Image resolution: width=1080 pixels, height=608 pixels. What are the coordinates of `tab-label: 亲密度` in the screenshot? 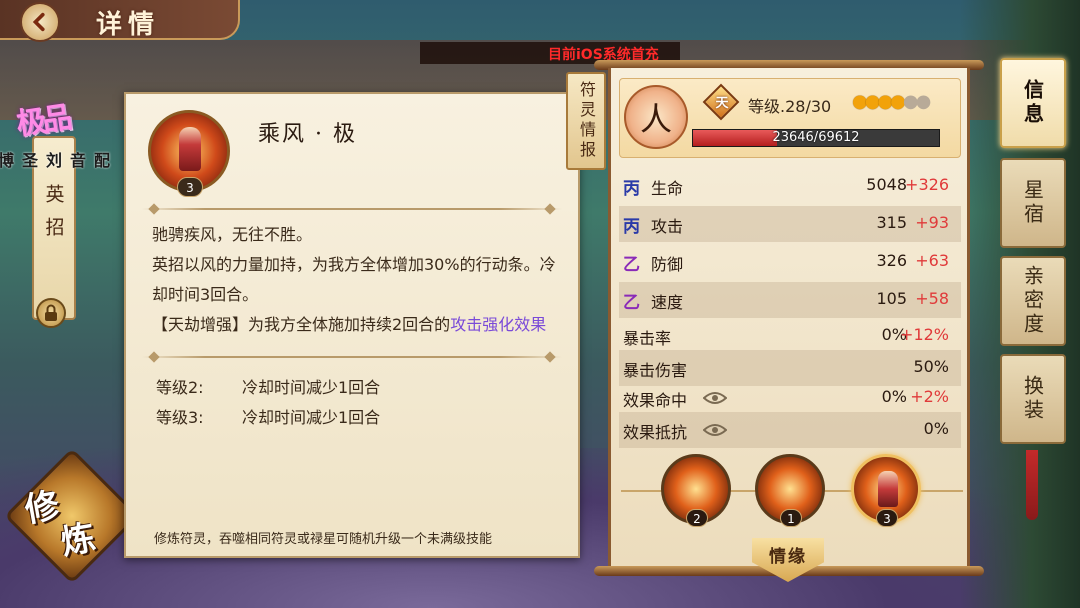 It's located at (1032, 301).